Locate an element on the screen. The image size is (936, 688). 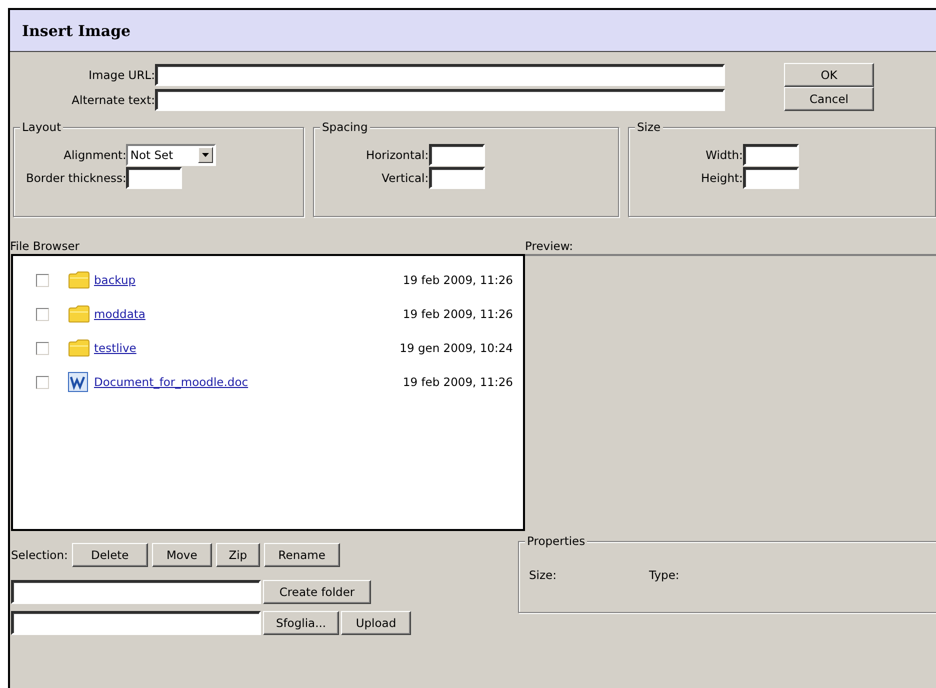
alignment-select: Not Set is located at coordinates (171, 155).